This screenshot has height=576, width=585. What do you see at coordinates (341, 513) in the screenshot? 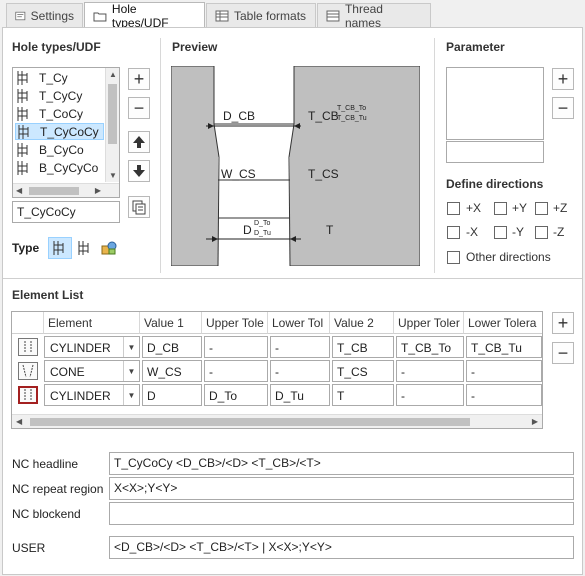
I see `nc-blockend-input` at bounding box center [341, 513].